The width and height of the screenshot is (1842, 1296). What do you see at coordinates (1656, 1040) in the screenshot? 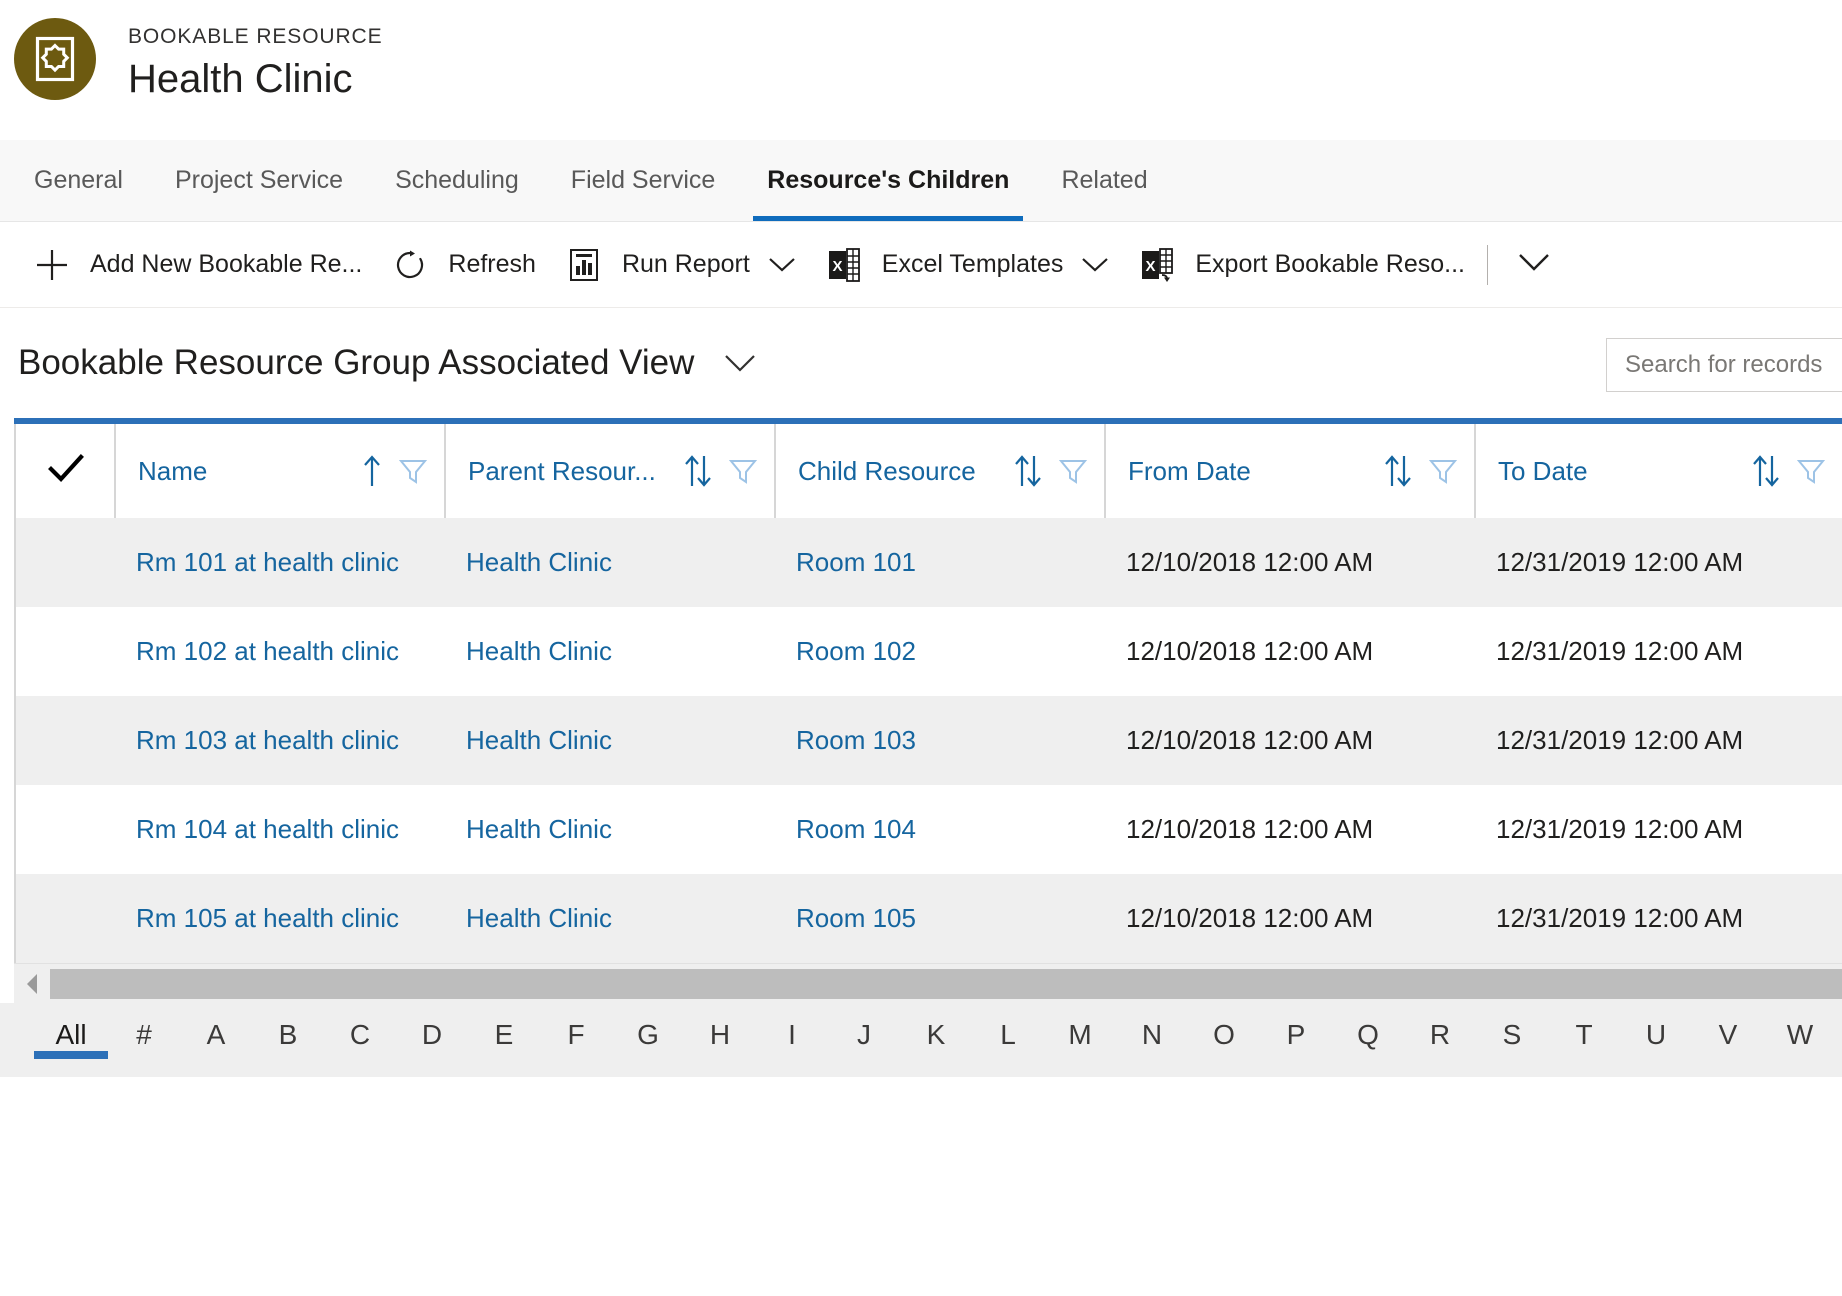
I see `alpha-index-u: U` at bounding box center [1656, 1040].